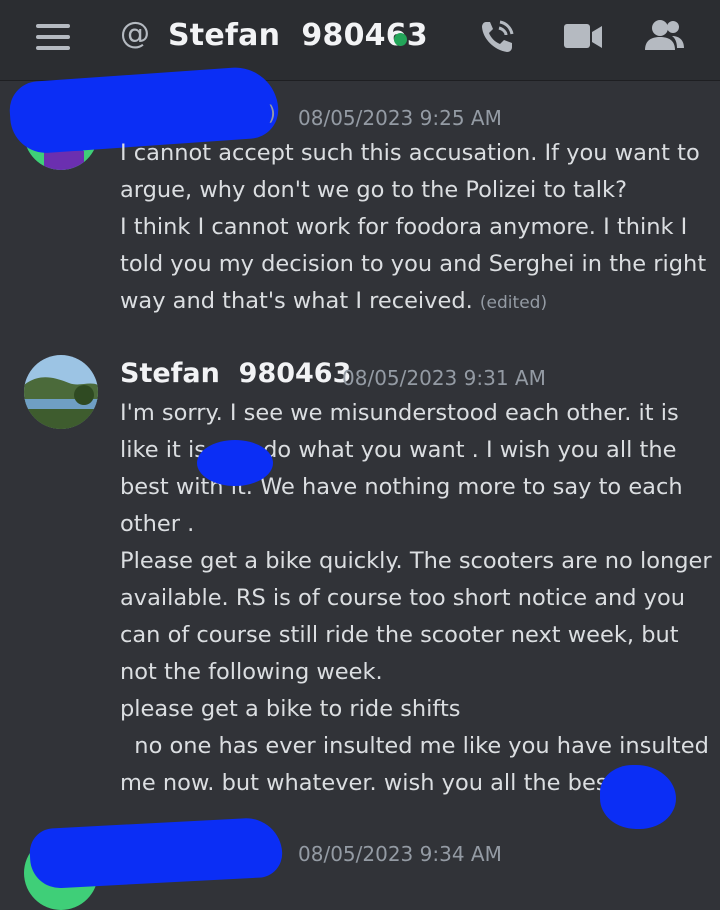 The height and width of the screenshot is (910, 720). I want to click on message-line: not the following week., so click(251, 672).